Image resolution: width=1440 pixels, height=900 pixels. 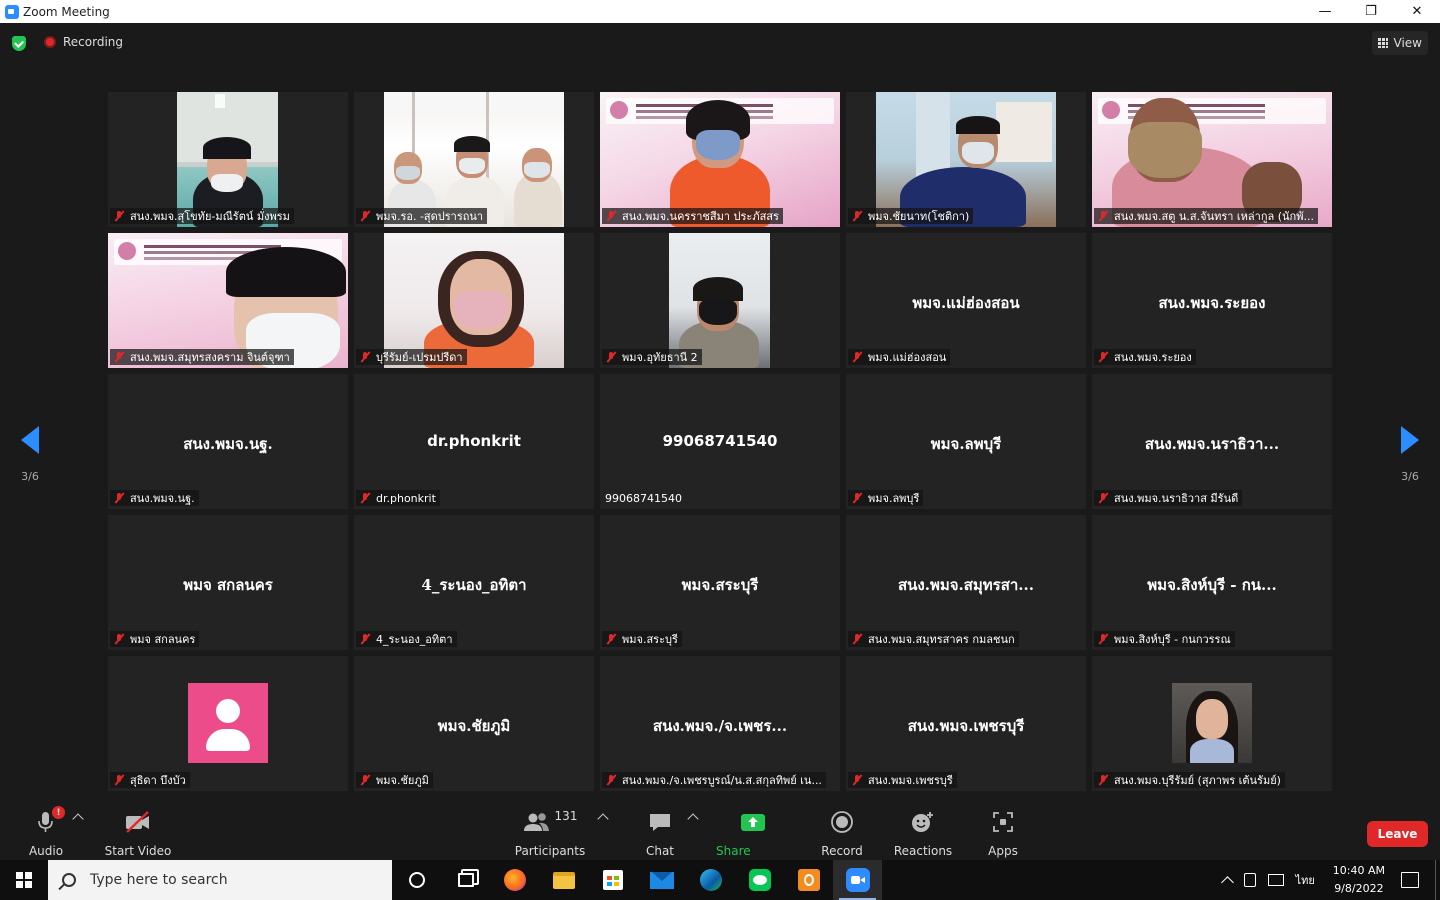 What do you see at coordinates (58, 812) in the screenshot?
I see `audio-alert-badge: !` at bounding box center [58, 812].